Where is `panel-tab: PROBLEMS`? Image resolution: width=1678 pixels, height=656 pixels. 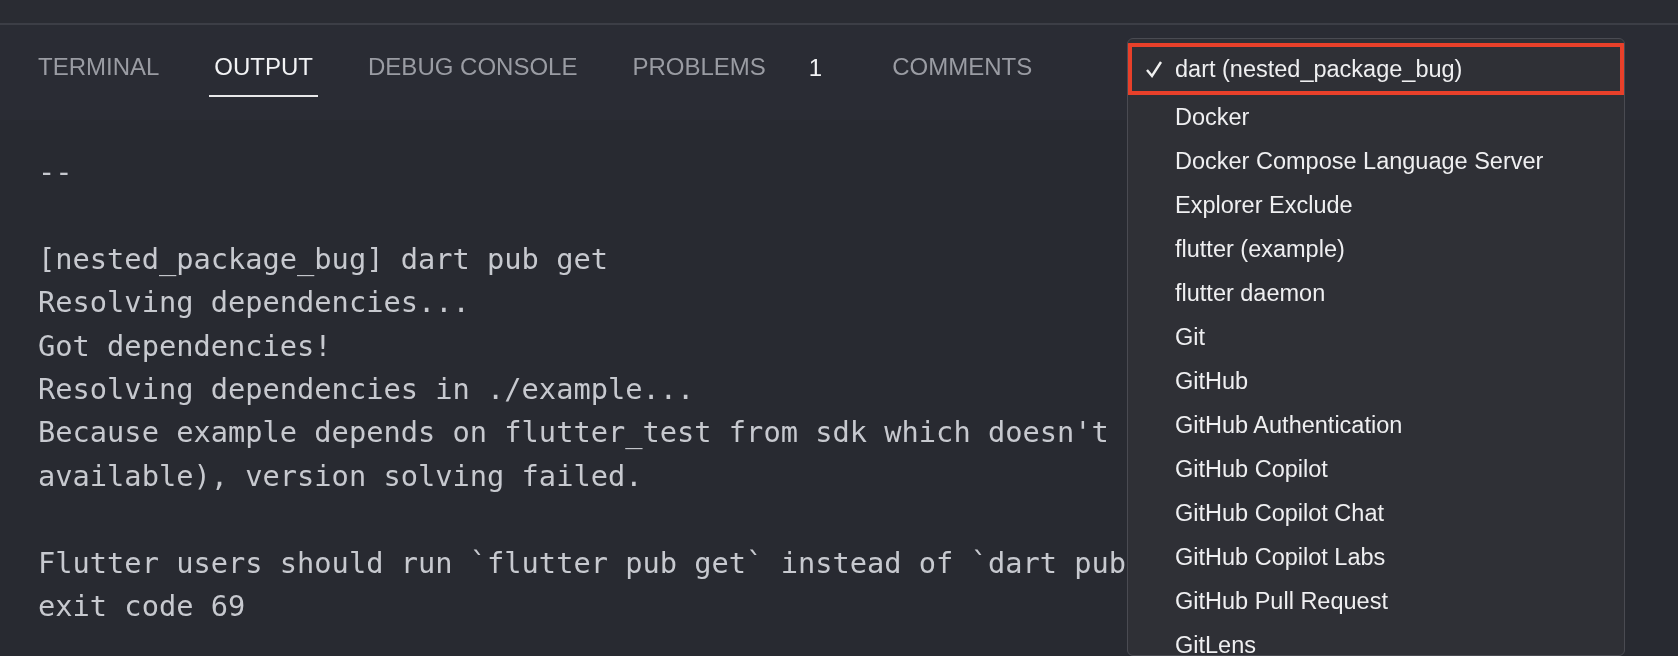
panel-tab: PROBLEMS is located at coordinates (699, 61).